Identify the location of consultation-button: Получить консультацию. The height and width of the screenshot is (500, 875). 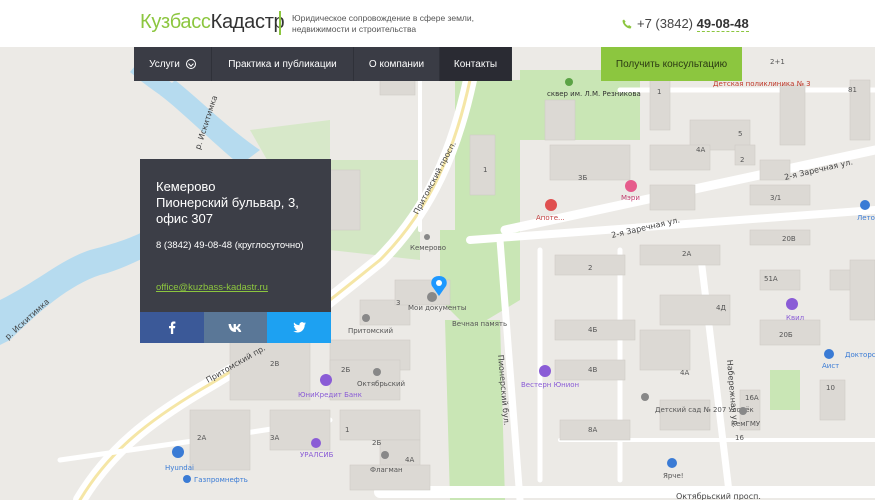
(671, 64).